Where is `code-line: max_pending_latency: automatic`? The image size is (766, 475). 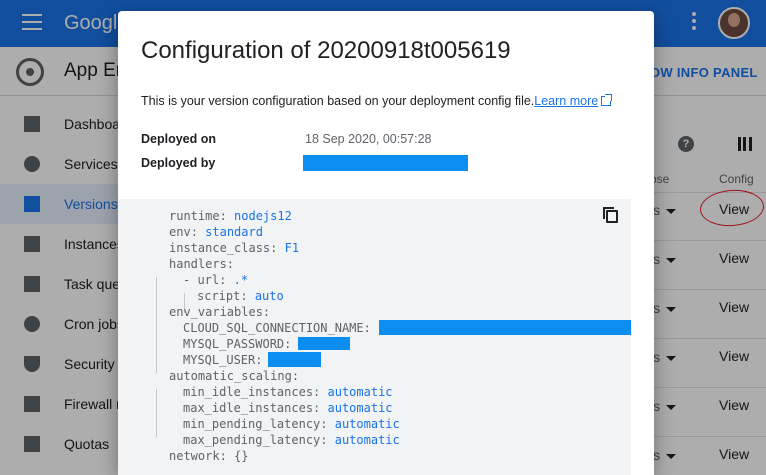 code-line: max_pending_latency: automatic is located at coordinates (291, 440).